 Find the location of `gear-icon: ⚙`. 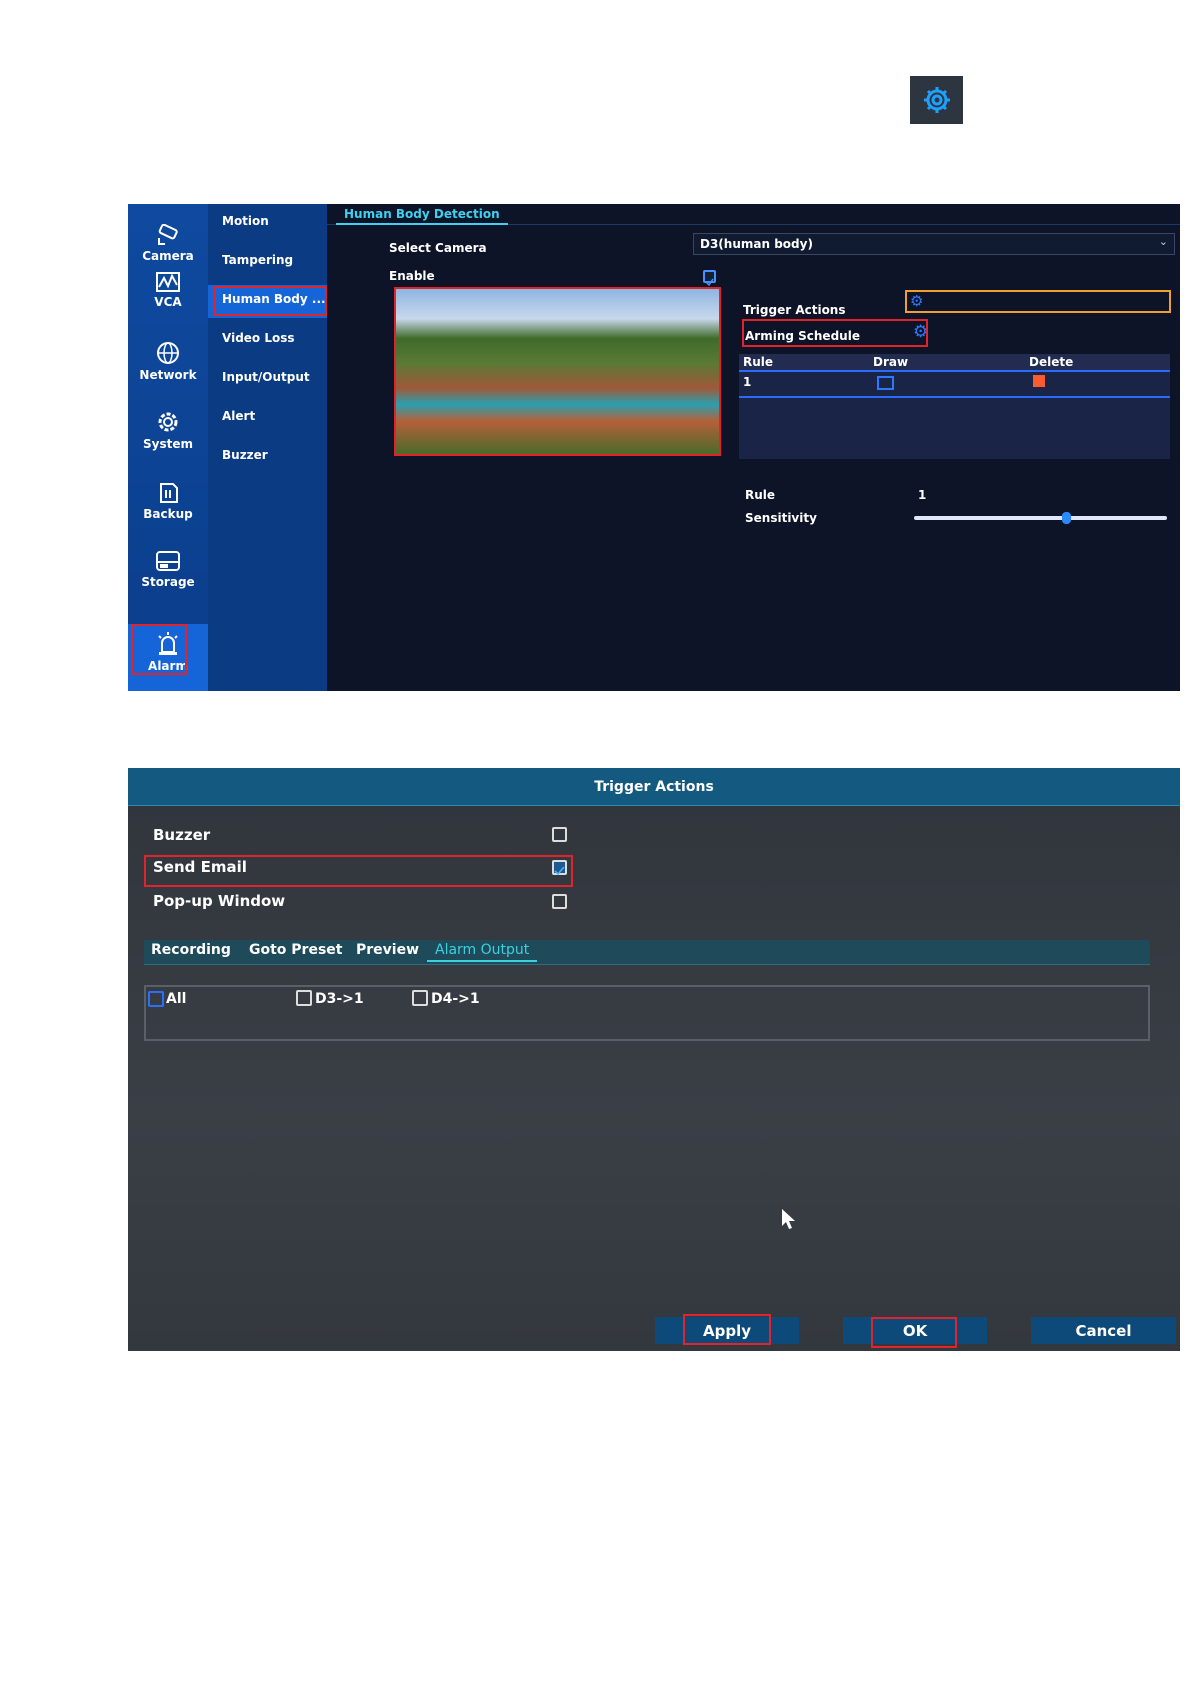

gear-icon: ⚙ is located at coordinates (917, 301).